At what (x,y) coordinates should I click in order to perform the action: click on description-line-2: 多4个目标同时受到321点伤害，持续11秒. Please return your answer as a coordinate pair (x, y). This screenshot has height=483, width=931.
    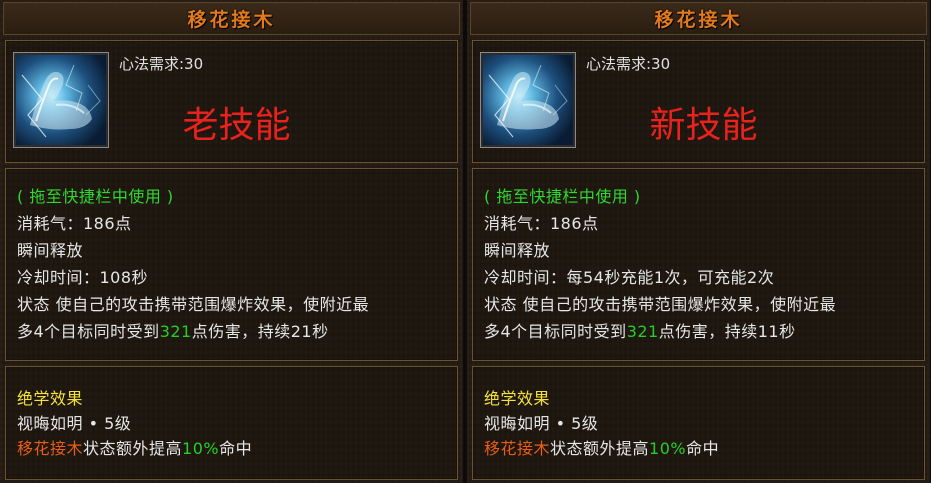
    Looking at the image, I should click on (640, 330).